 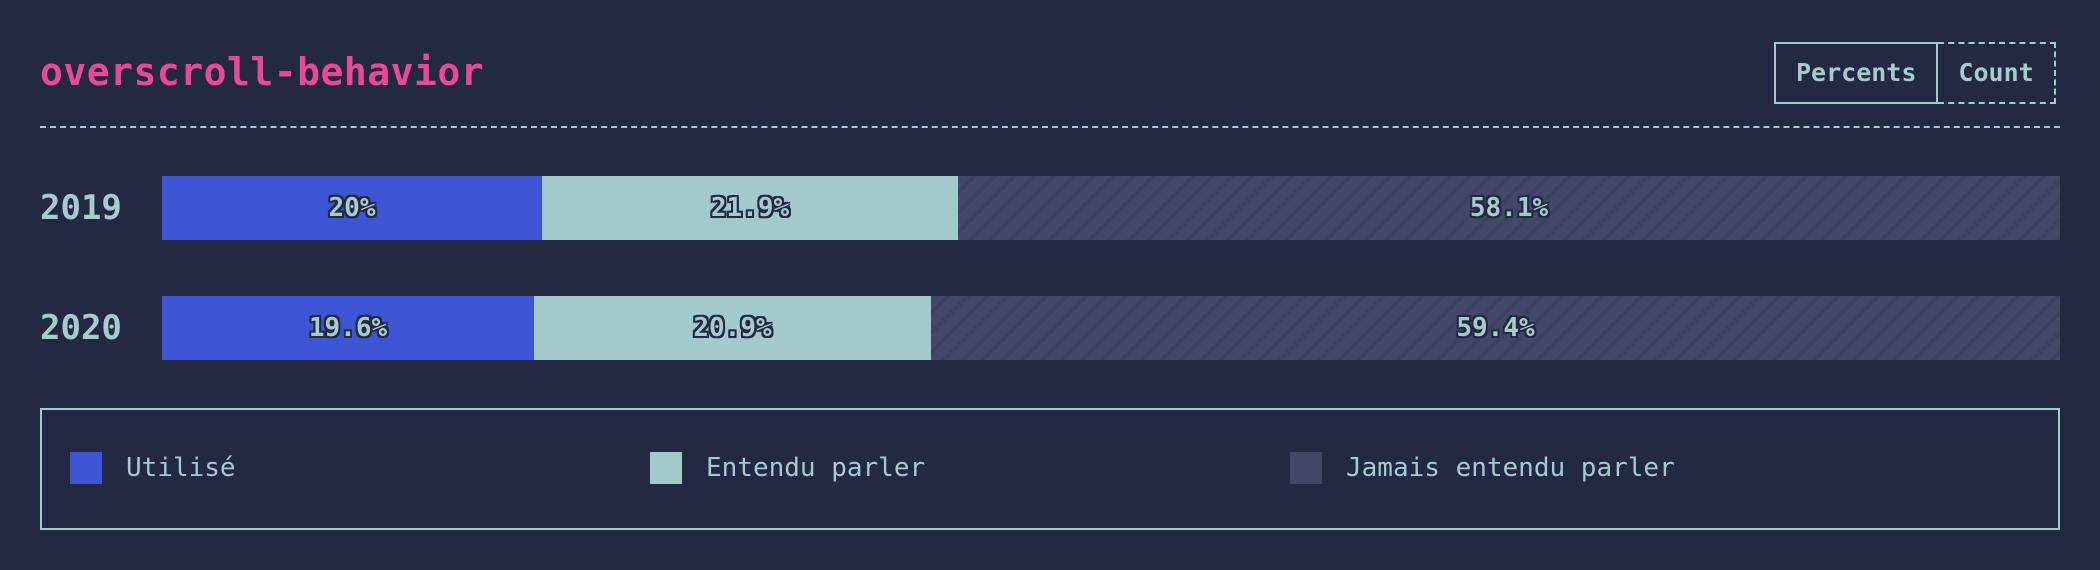 I want to click on legend-item-never: Jamais entendu parler, so click(x=1482, y=468).